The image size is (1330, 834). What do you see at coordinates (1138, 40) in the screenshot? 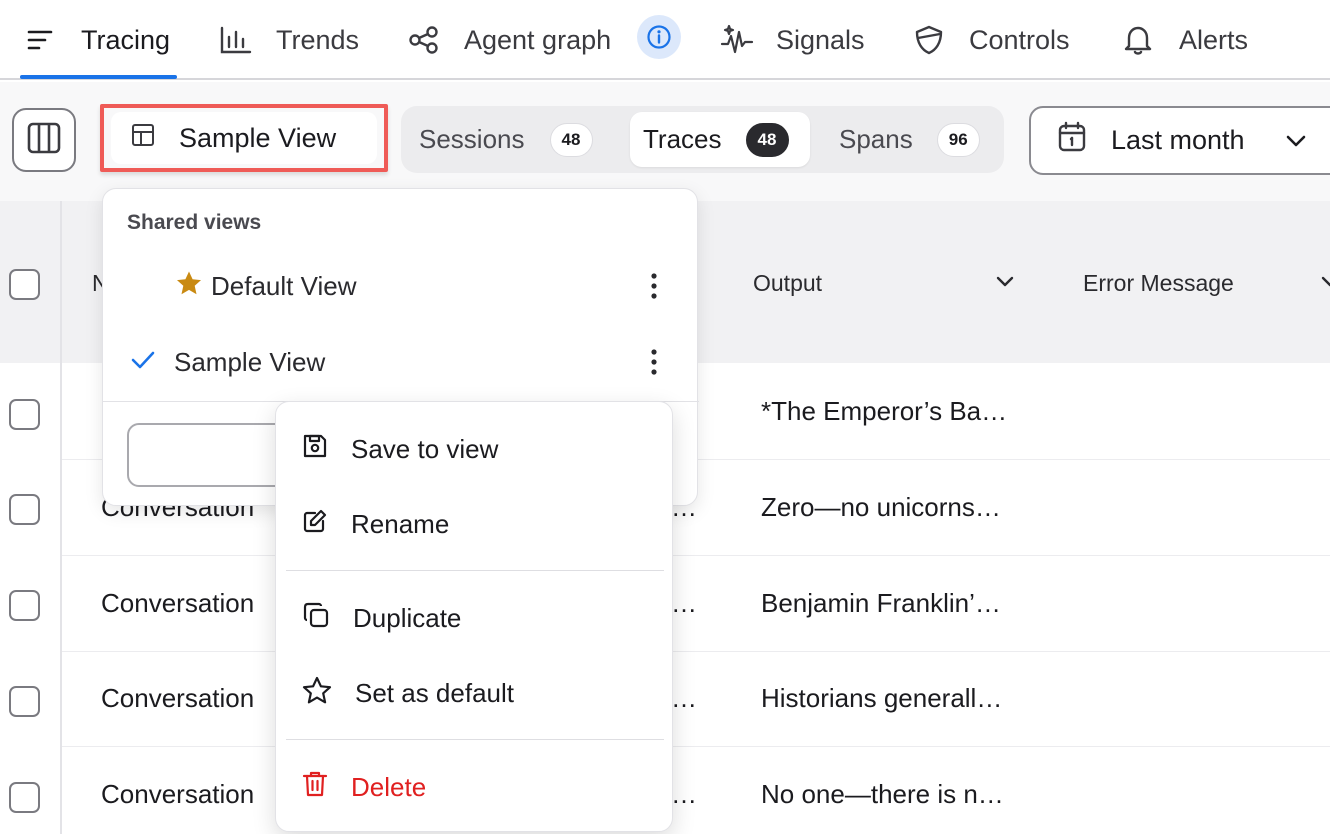
I see `bell-icon` at bounding box center [1138, 40].